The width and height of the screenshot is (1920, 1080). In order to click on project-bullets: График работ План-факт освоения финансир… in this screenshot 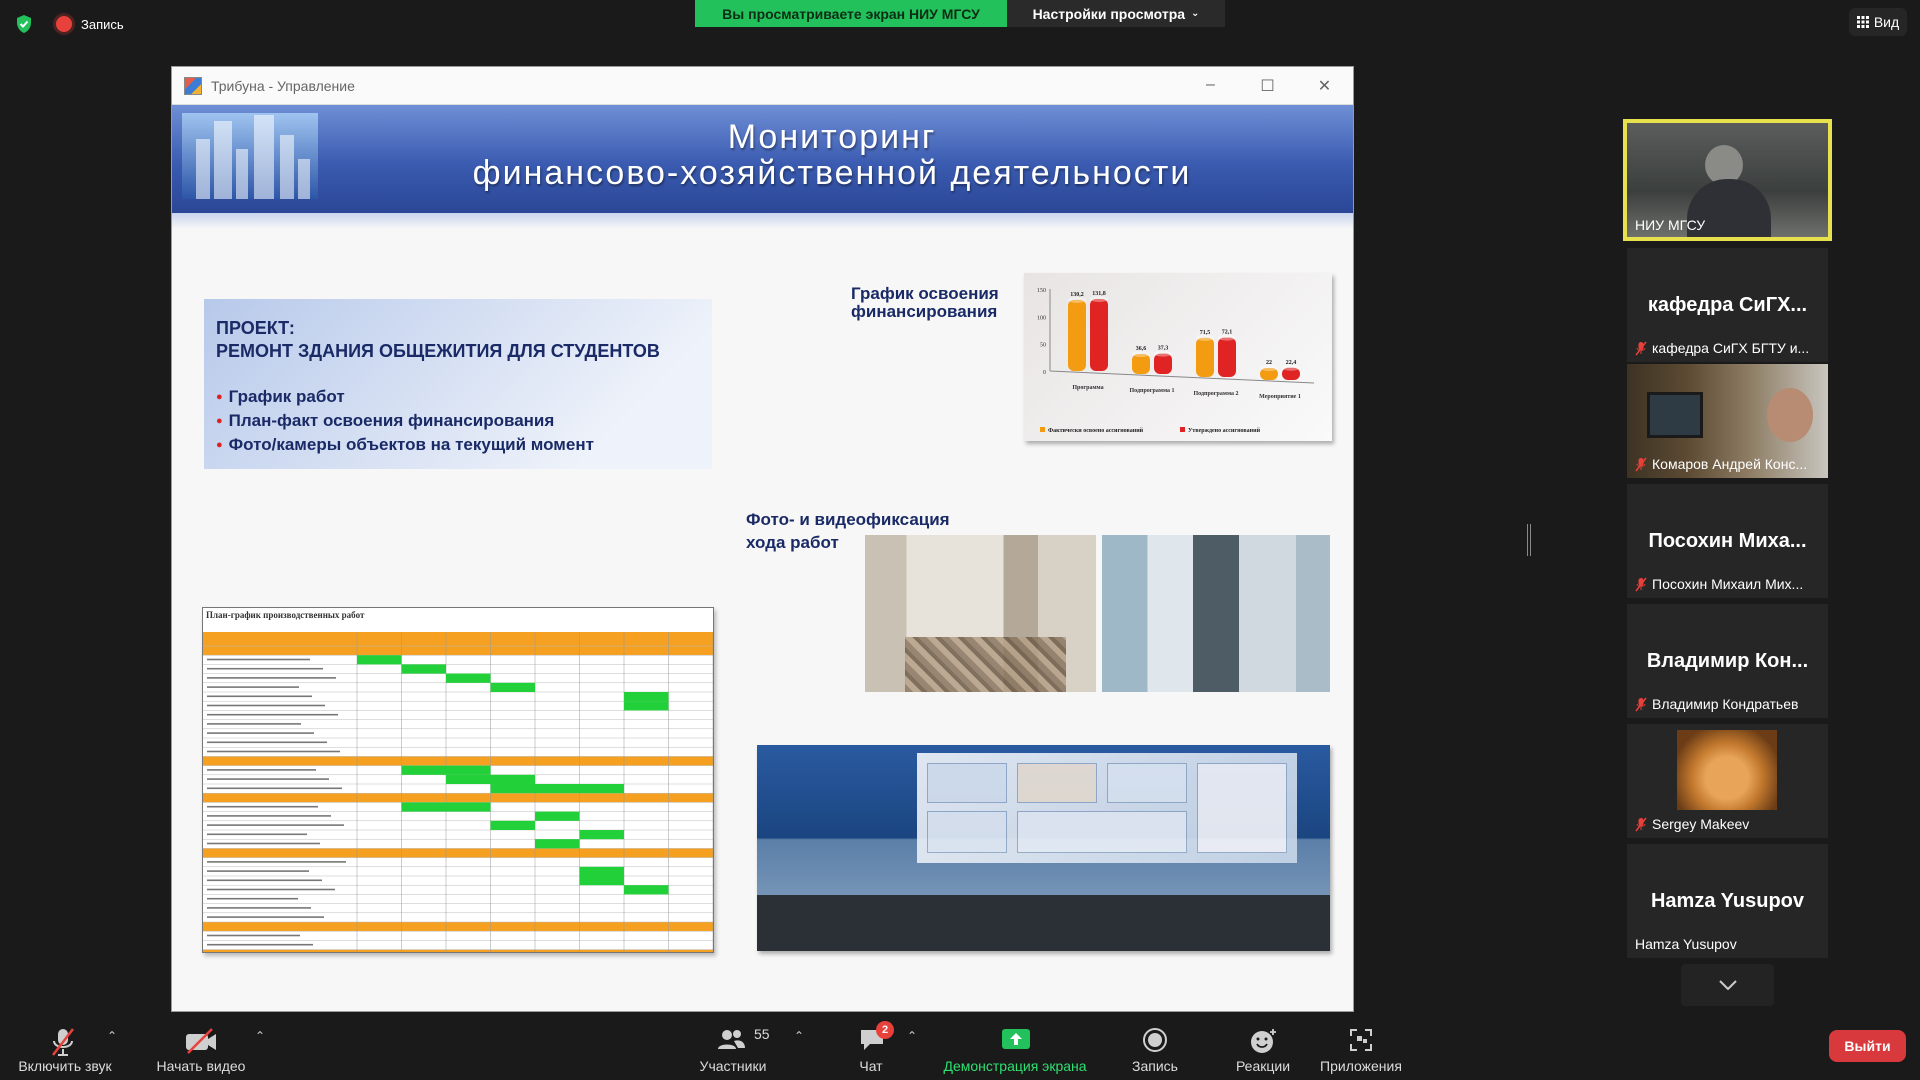, I will do `click(405, 421)`.